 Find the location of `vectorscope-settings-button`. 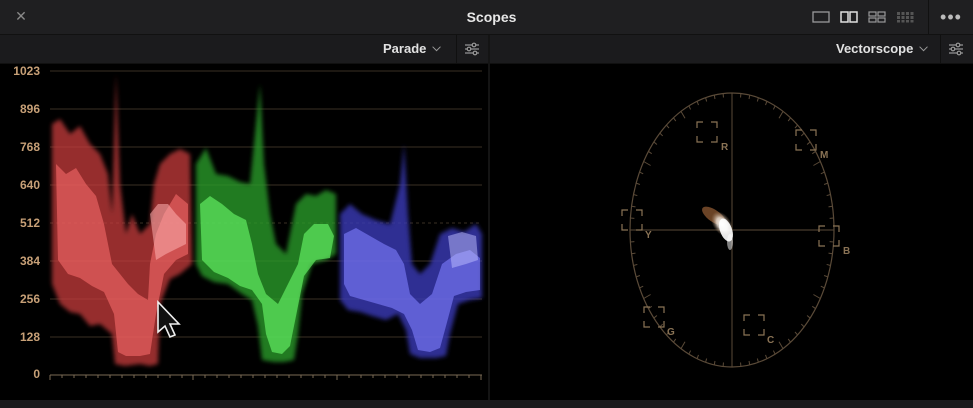

vectorscope-settings-button is located at coordinates (955, 49).